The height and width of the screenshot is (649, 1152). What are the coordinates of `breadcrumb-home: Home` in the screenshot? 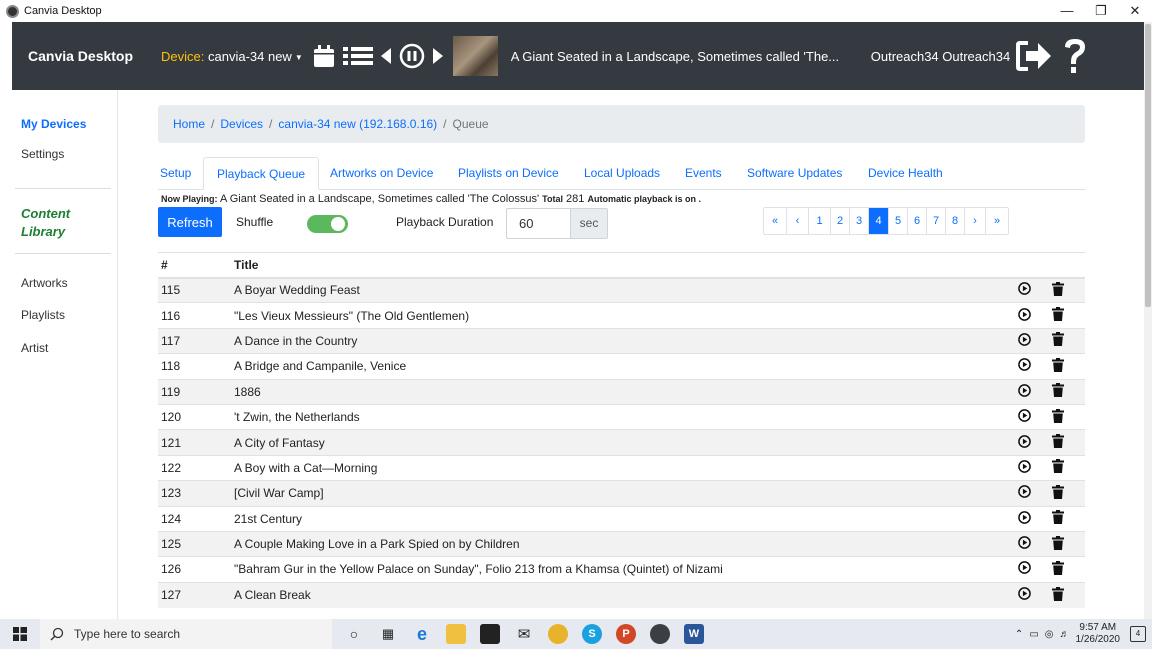 It's located at (189, 124).